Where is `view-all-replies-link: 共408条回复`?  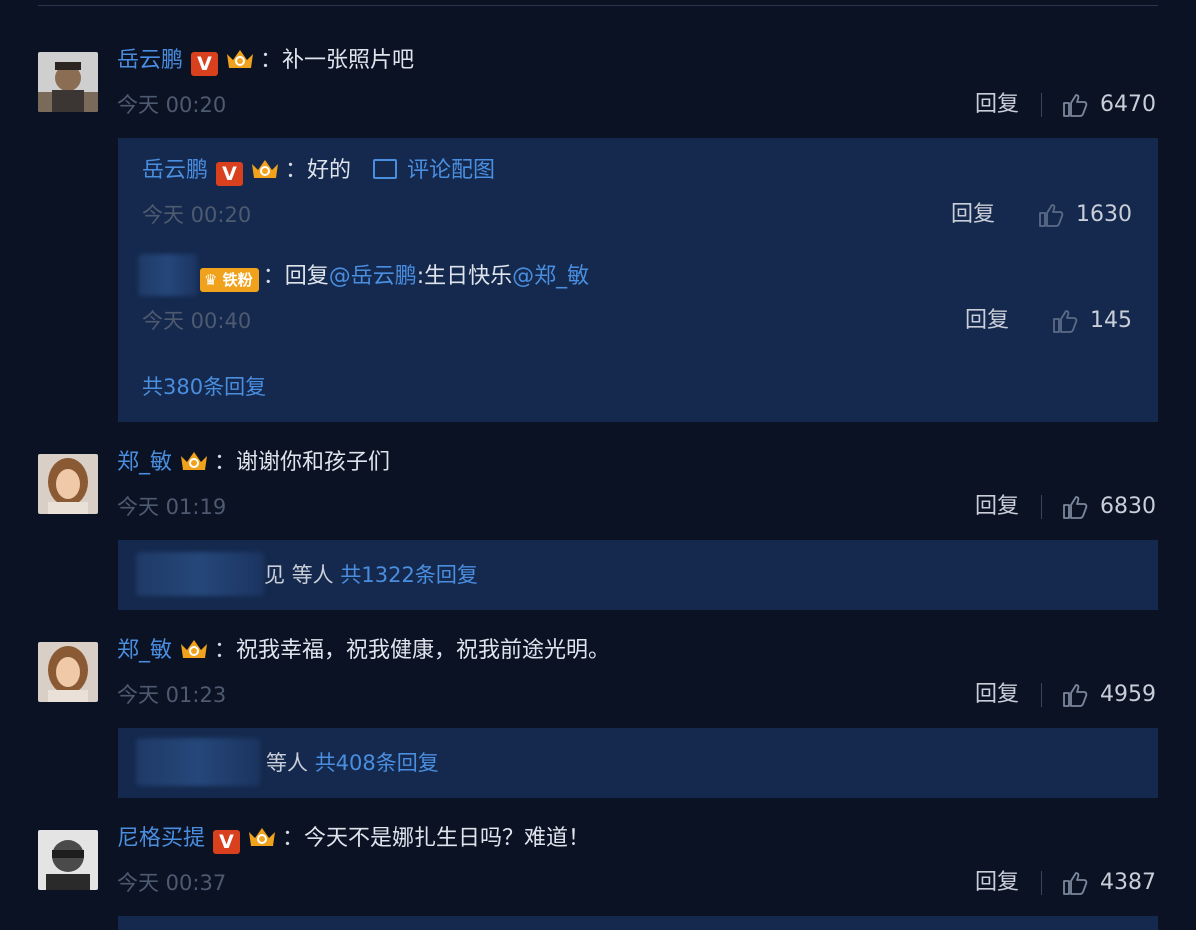
view-all-replies-link: 共408条回复 is located at coordinates (377, 763).